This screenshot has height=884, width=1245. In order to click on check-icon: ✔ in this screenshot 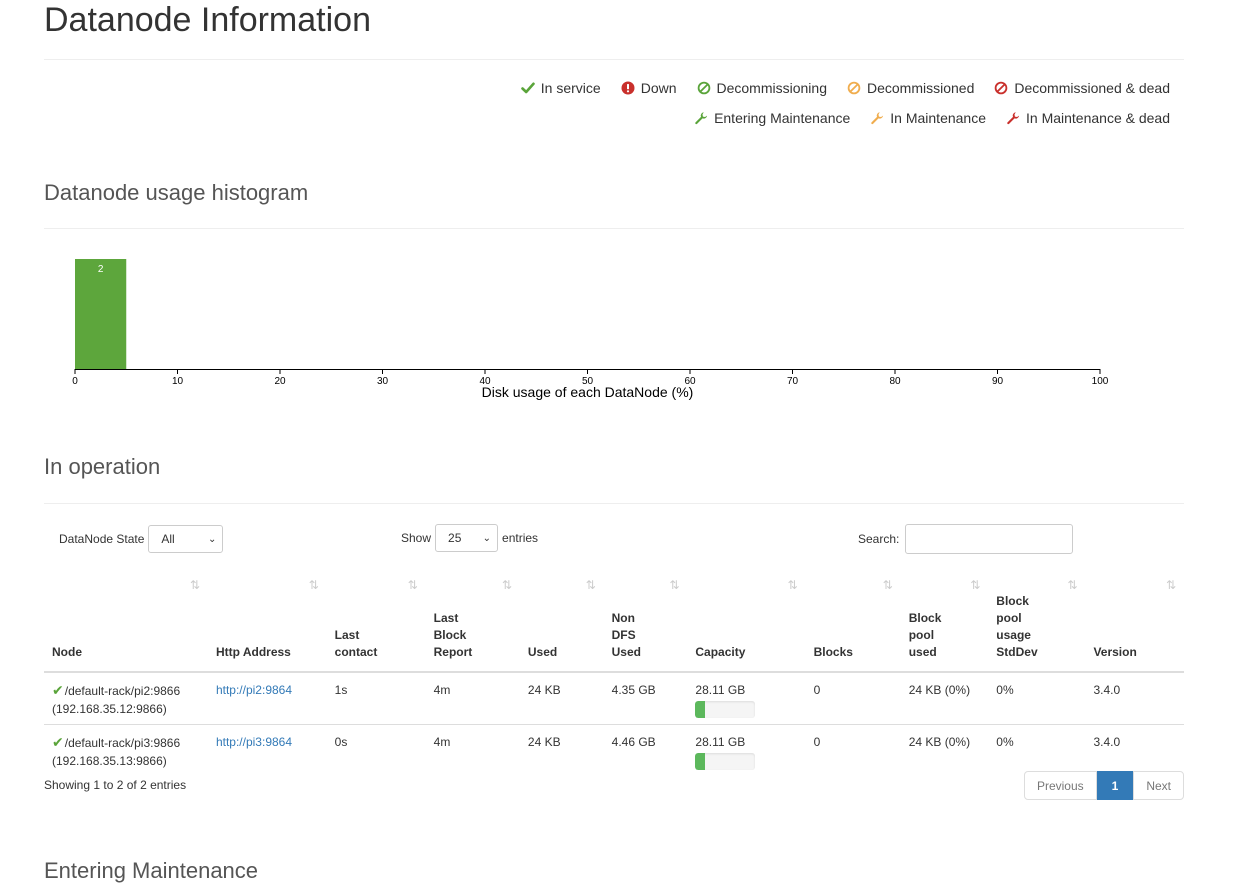, I will do `click(58, 742)`.